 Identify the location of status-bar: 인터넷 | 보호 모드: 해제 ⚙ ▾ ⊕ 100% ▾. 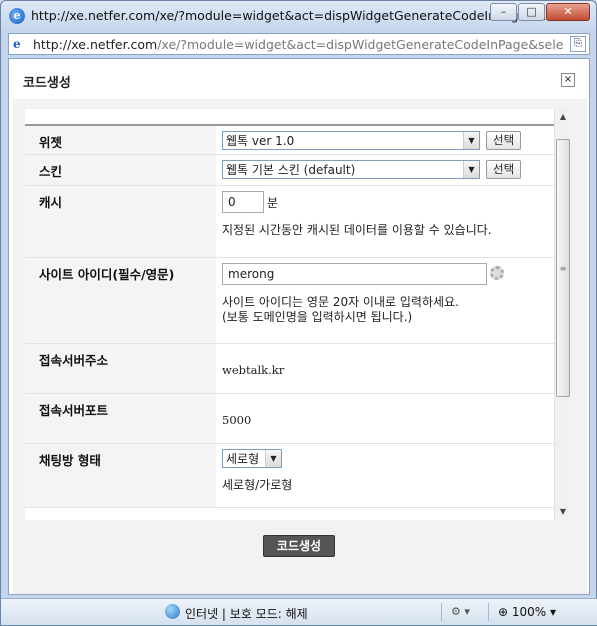
(299, 611).